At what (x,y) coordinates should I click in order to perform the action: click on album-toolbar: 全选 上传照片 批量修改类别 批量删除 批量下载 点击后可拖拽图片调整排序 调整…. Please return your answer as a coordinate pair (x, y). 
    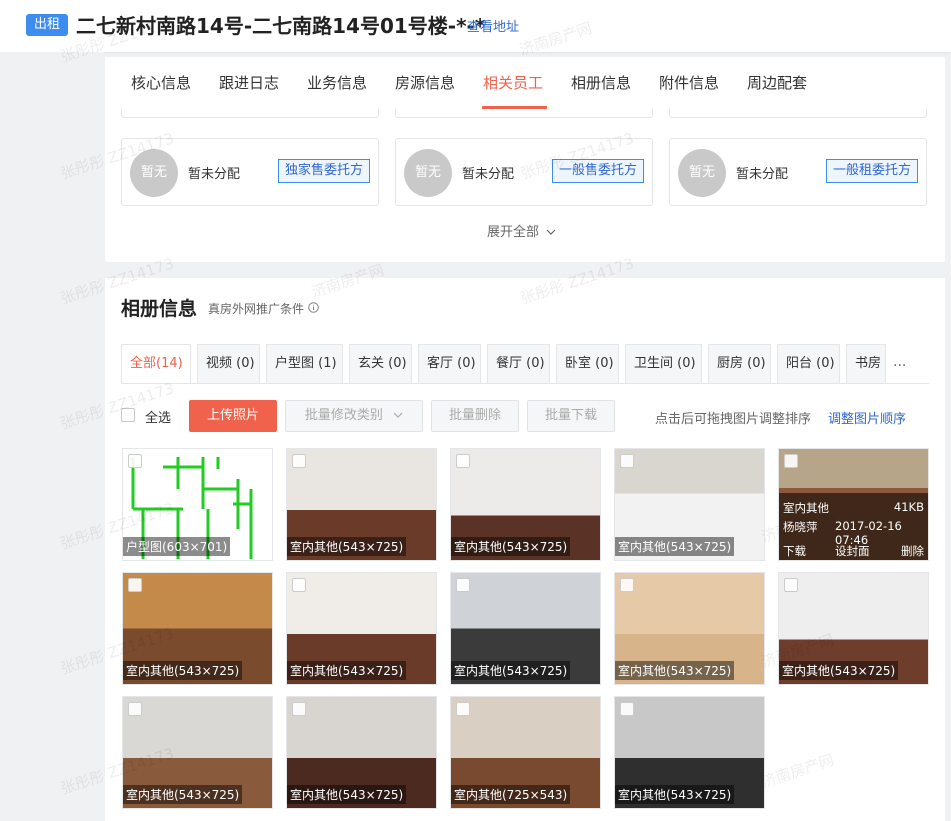
    Looking at the image, I should click on (525, 416).